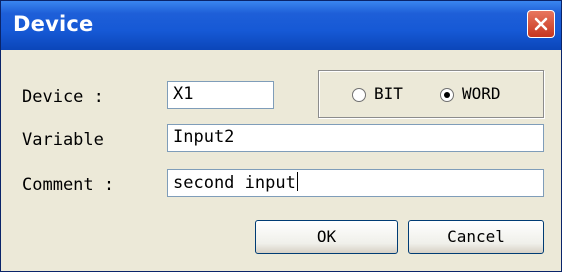  I want to click on dialog-title: Device, so click(53, 24).